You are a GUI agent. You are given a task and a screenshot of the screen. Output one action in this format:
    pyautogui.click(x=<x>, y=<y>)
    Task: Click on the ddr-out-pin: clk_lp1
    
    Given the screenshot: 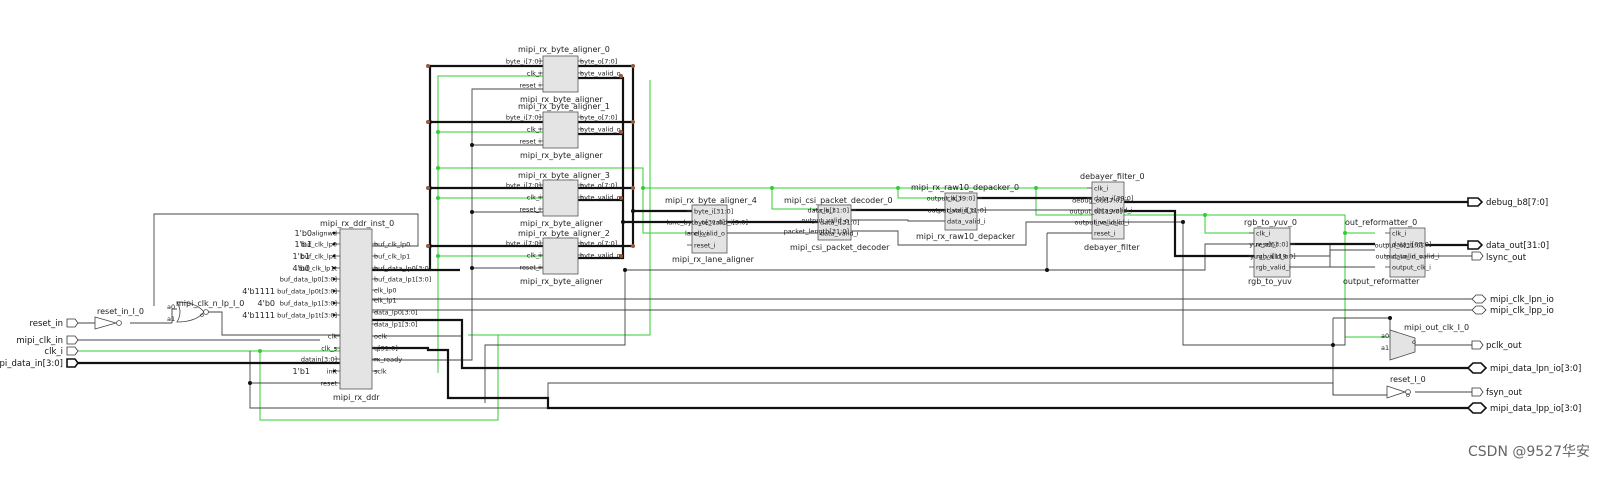 What is the action you would take?
    pyautogui.click(x=385, y=300)
    